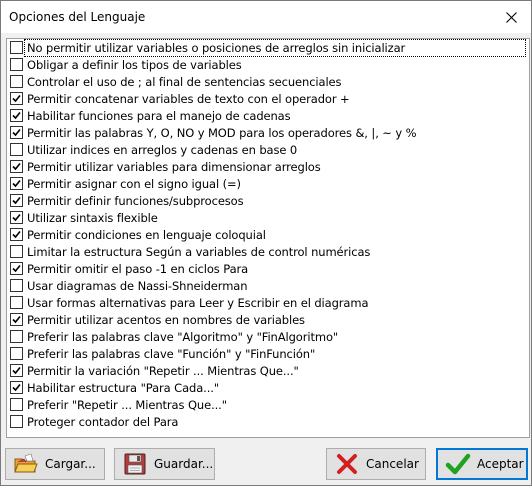 The width and height of the screenshot is (532, 486). I want to click on red-x-icon, so click(347, 464).